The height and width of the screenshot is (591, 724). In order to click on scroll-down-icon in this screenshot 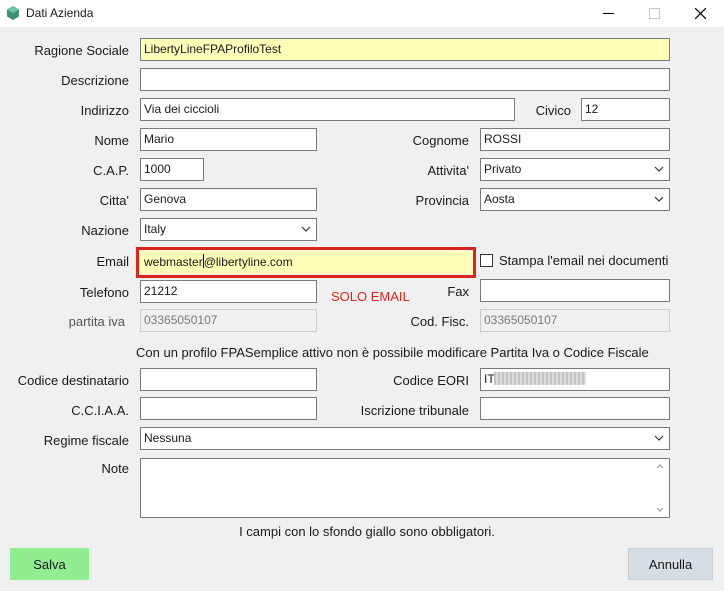, I will do `click(660, 509)`.